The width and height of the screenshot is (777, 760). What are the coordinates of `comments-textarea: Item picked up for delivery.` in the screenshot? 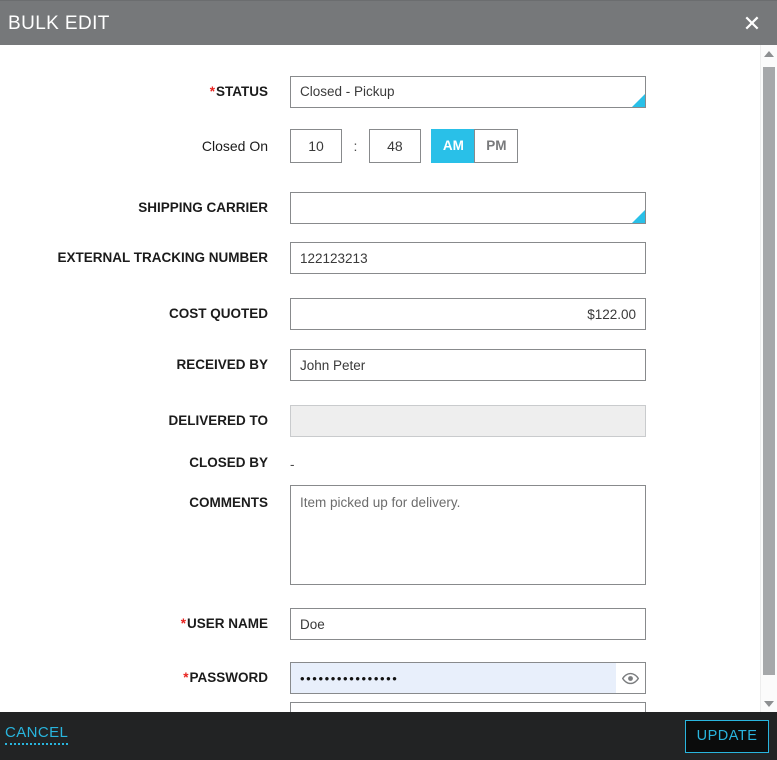 It's located at (468, 535).